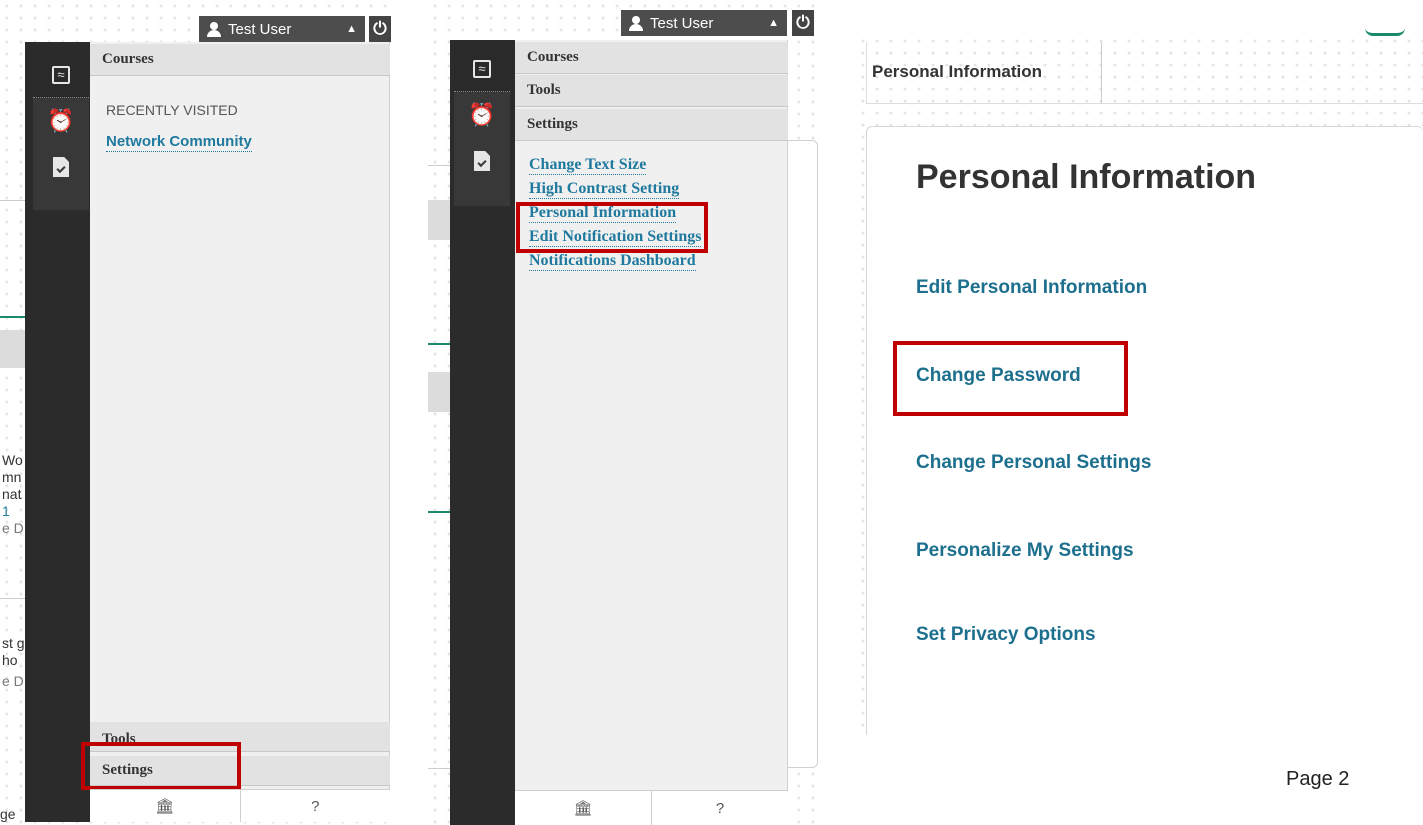 The width and height of the screenshot is (1423, 825). What do you see at coordinates (612, 261) in the screenshot?
I see `notifications-dashboard-link: Notifications Dashboard` at bounding box center [612, 261].